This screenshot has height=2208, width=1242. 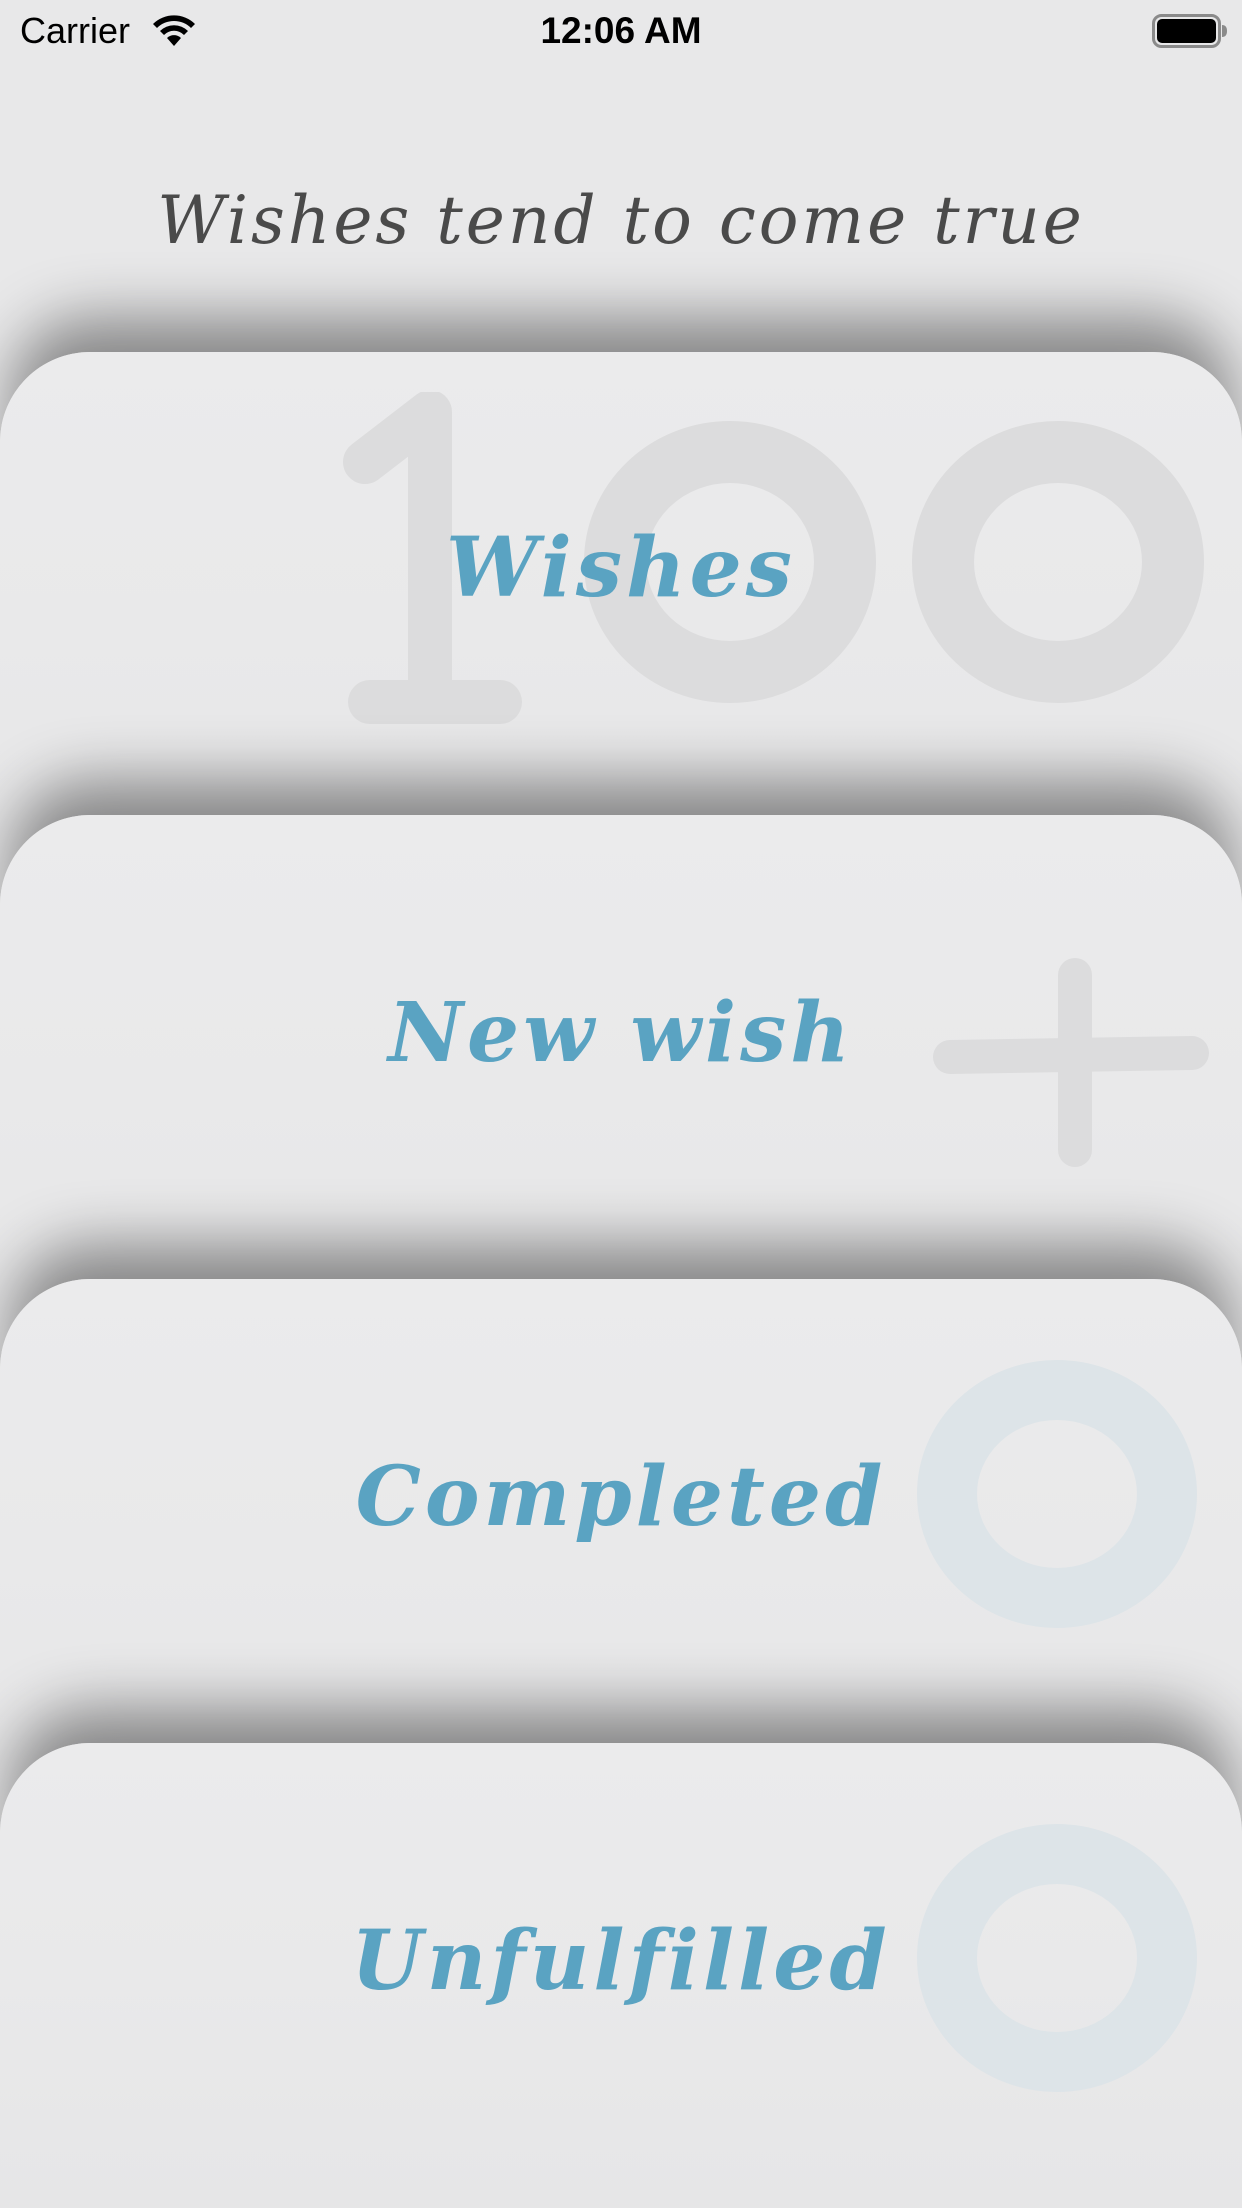 What do you see at coordinates (621, 1961) in the screenshot?
I see `unfulfilled-label: Unfulfilled` at bounding box center [621, 1961].